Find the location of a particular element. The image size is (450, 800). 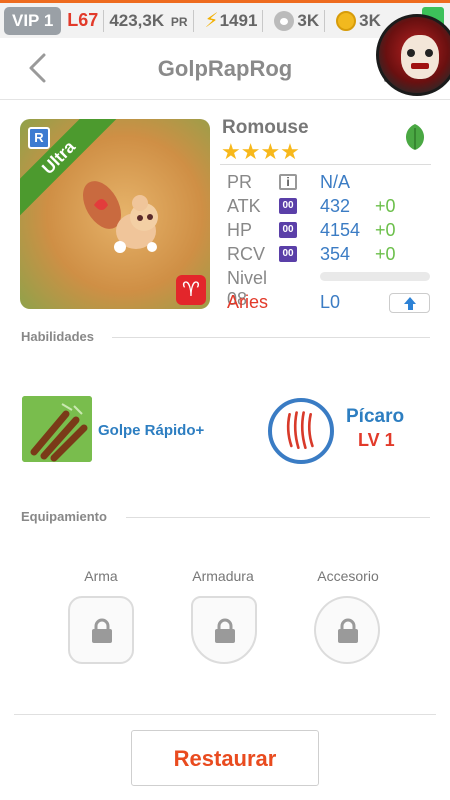

info-icon: i is located at coordinates (288, 182).